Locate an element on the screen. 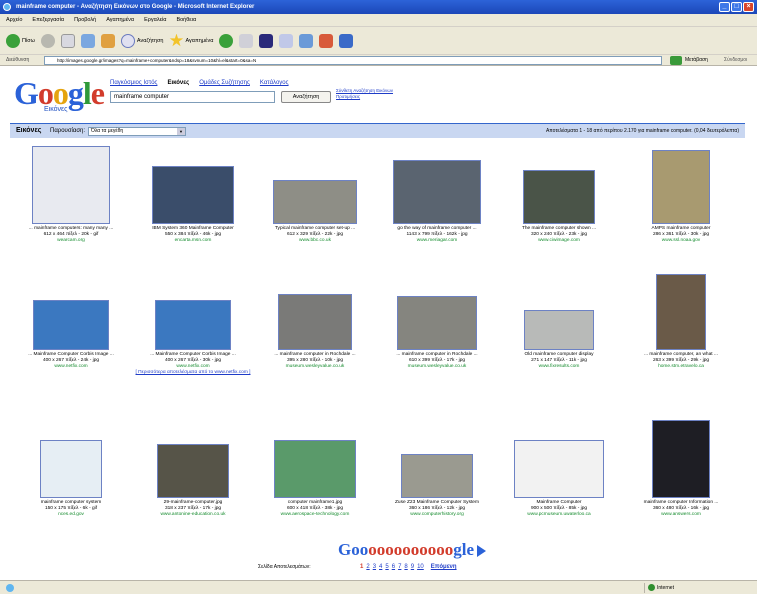  tab-web: Παγκόσμιος Ιστός is located at coordinates (133, 83).